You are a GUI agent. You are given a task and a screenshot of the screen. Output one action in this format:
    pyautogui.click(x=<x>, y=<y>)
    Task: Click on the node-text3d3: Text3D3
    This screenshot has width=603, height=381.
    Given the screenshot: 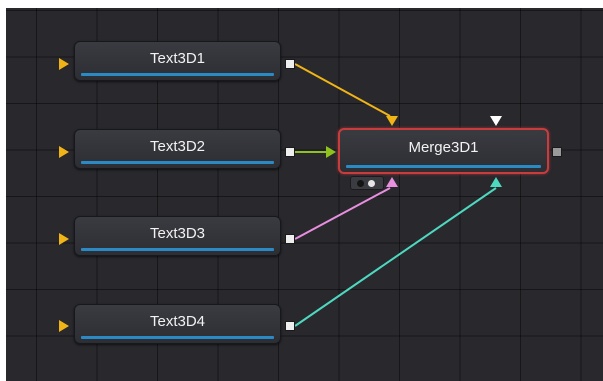 What is the action you would take?
    pyautogui.click(x=177, y=236)
    